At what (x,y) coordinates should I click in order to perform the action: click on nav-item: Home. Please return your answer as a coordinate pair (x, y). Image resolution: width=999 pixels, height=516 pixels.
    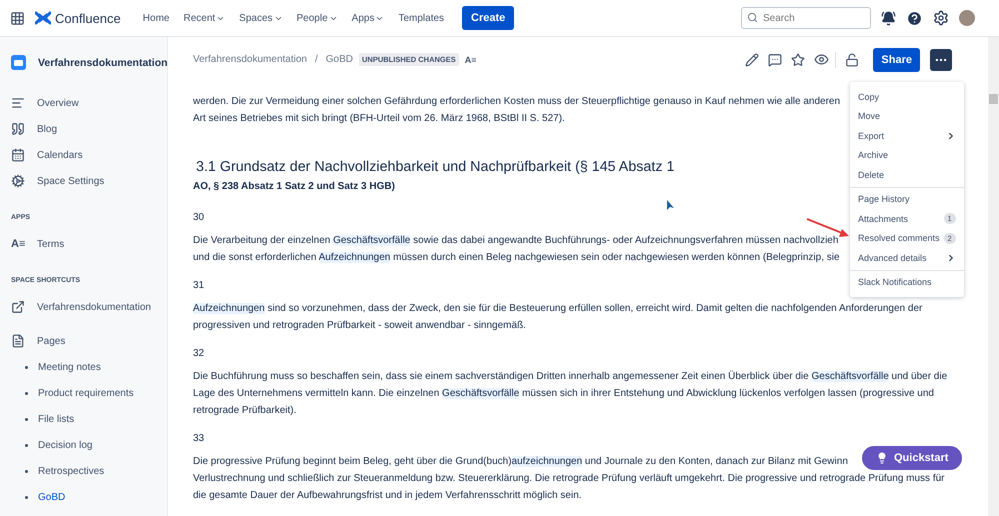
    Looking at the image, I should click on (156, 18).